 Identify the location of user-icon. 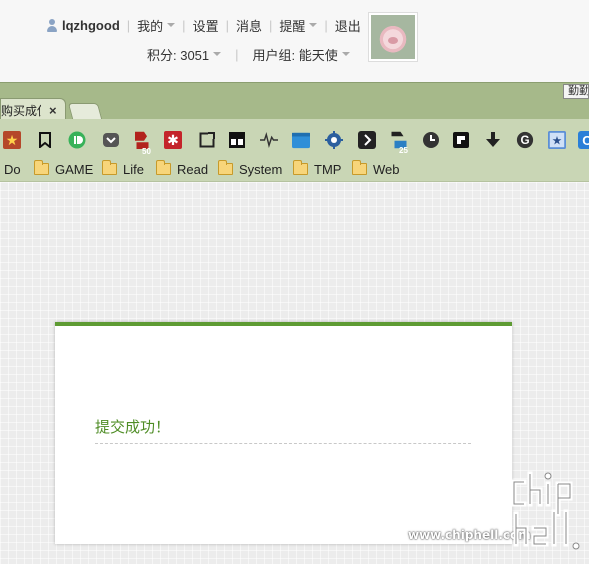
(52, 25).